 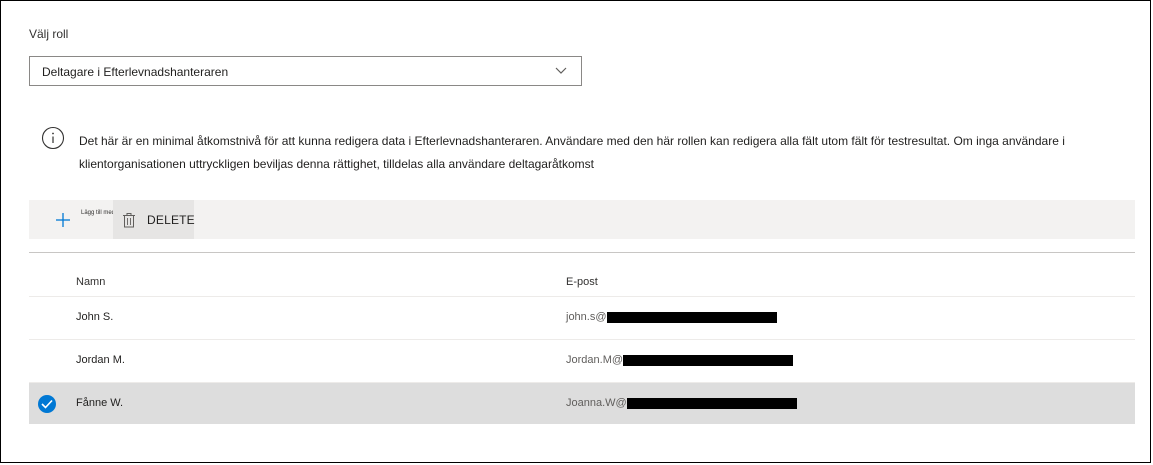 I want to click on row-email: Joanna.W@, so click(x=681, y=403).